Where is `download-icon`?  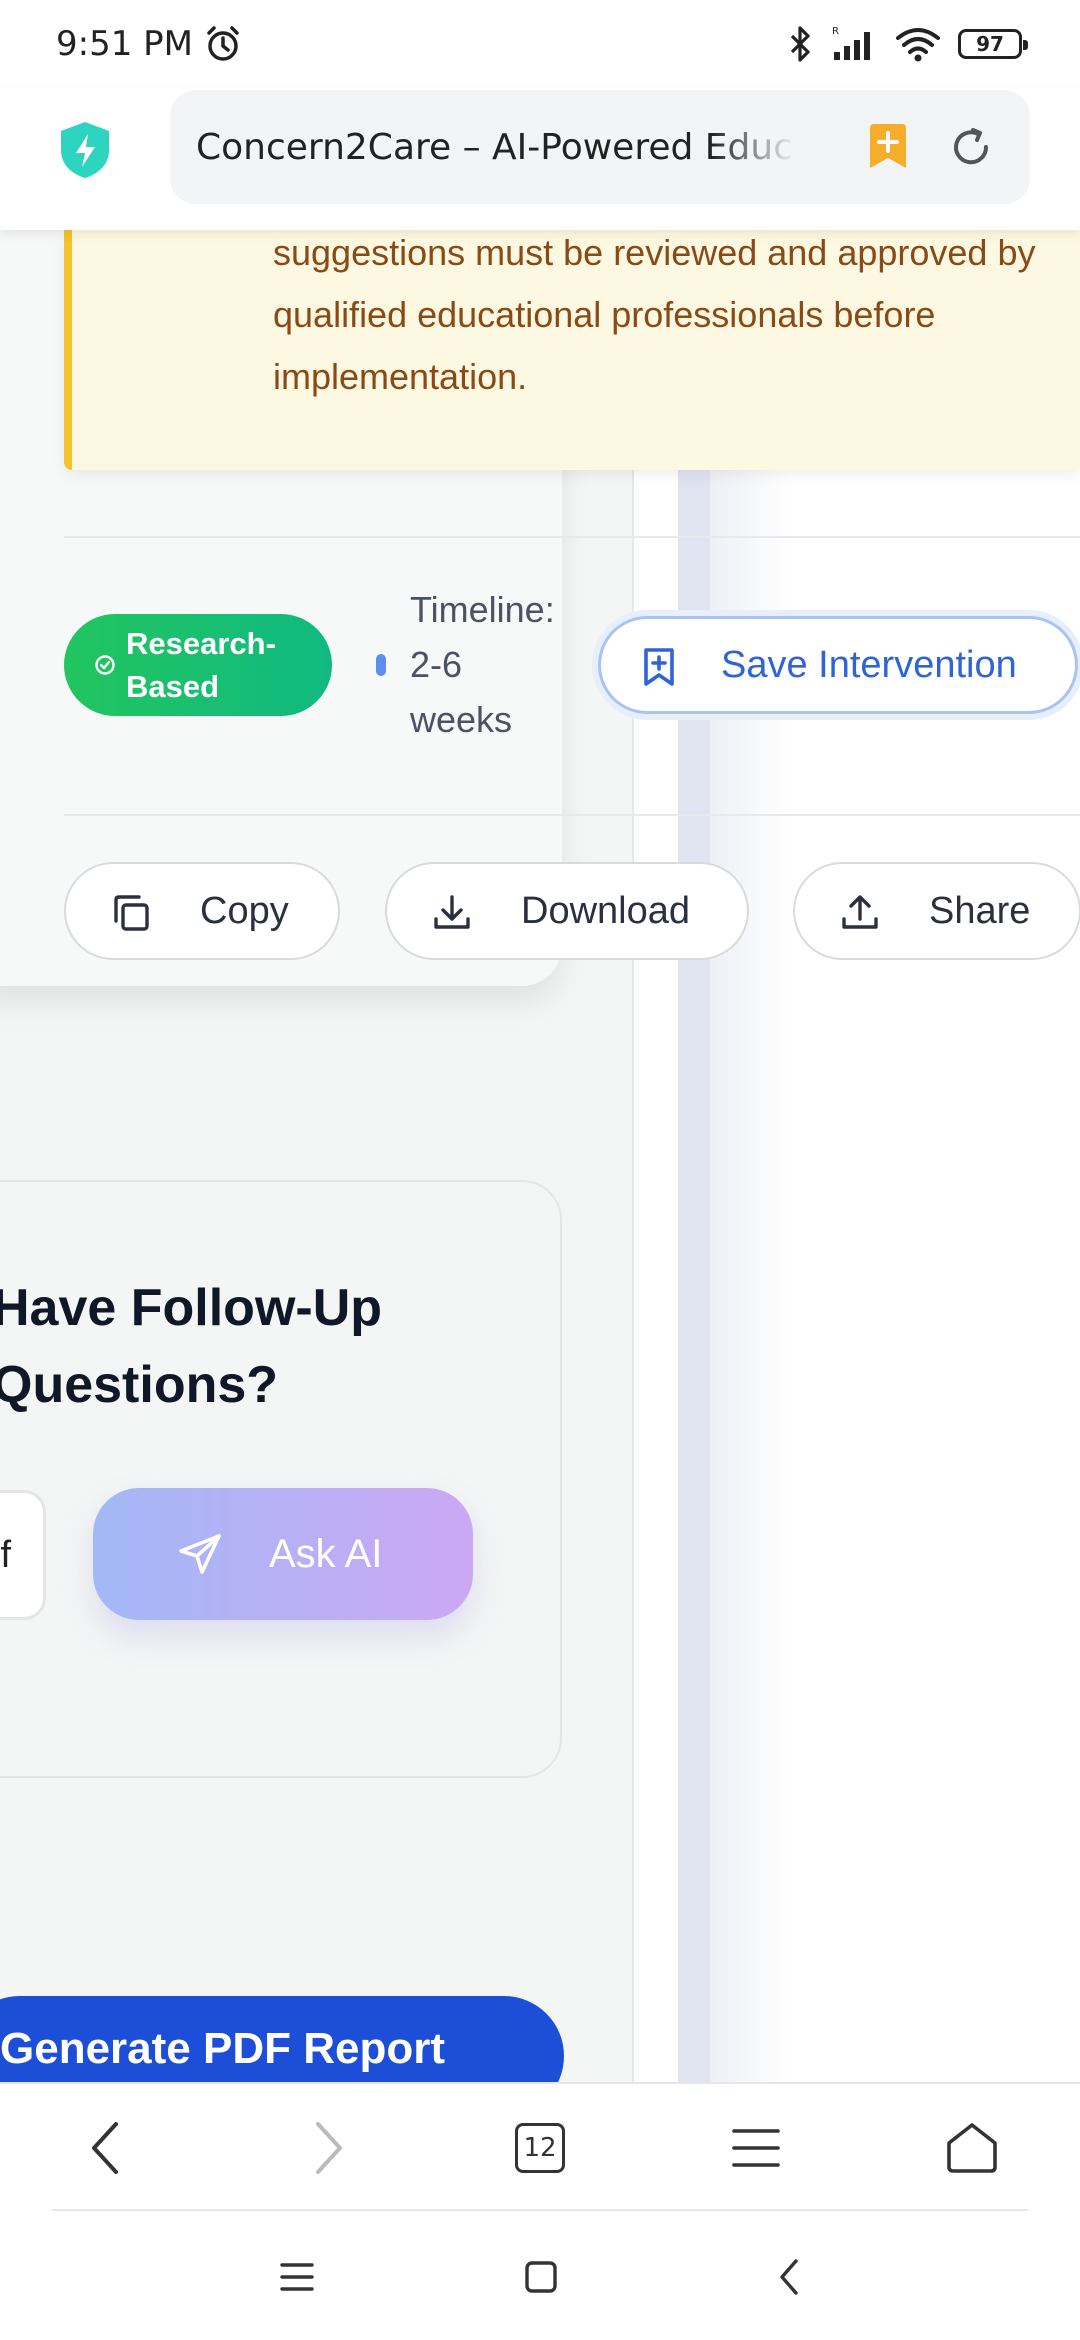 download-icon is located at coordinates (452, 912).